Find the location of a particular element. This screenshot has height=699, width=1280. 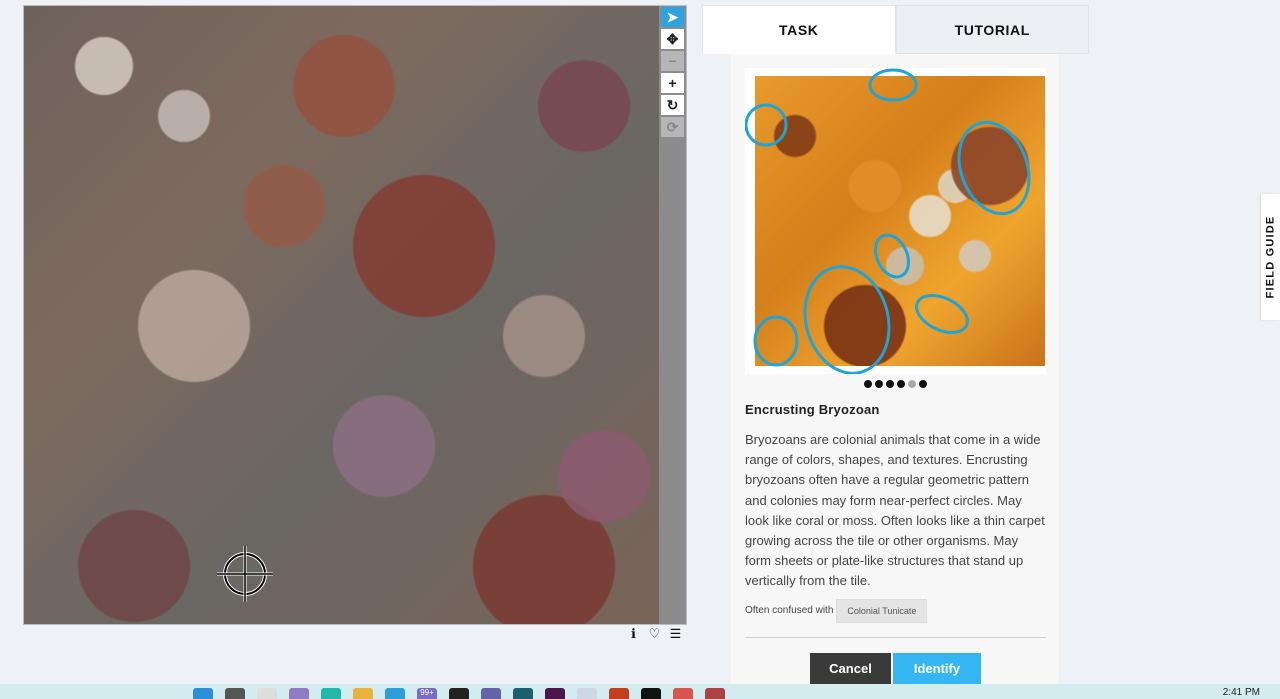

taskbar-app-teams-icon is located at coordinates (491, 693).